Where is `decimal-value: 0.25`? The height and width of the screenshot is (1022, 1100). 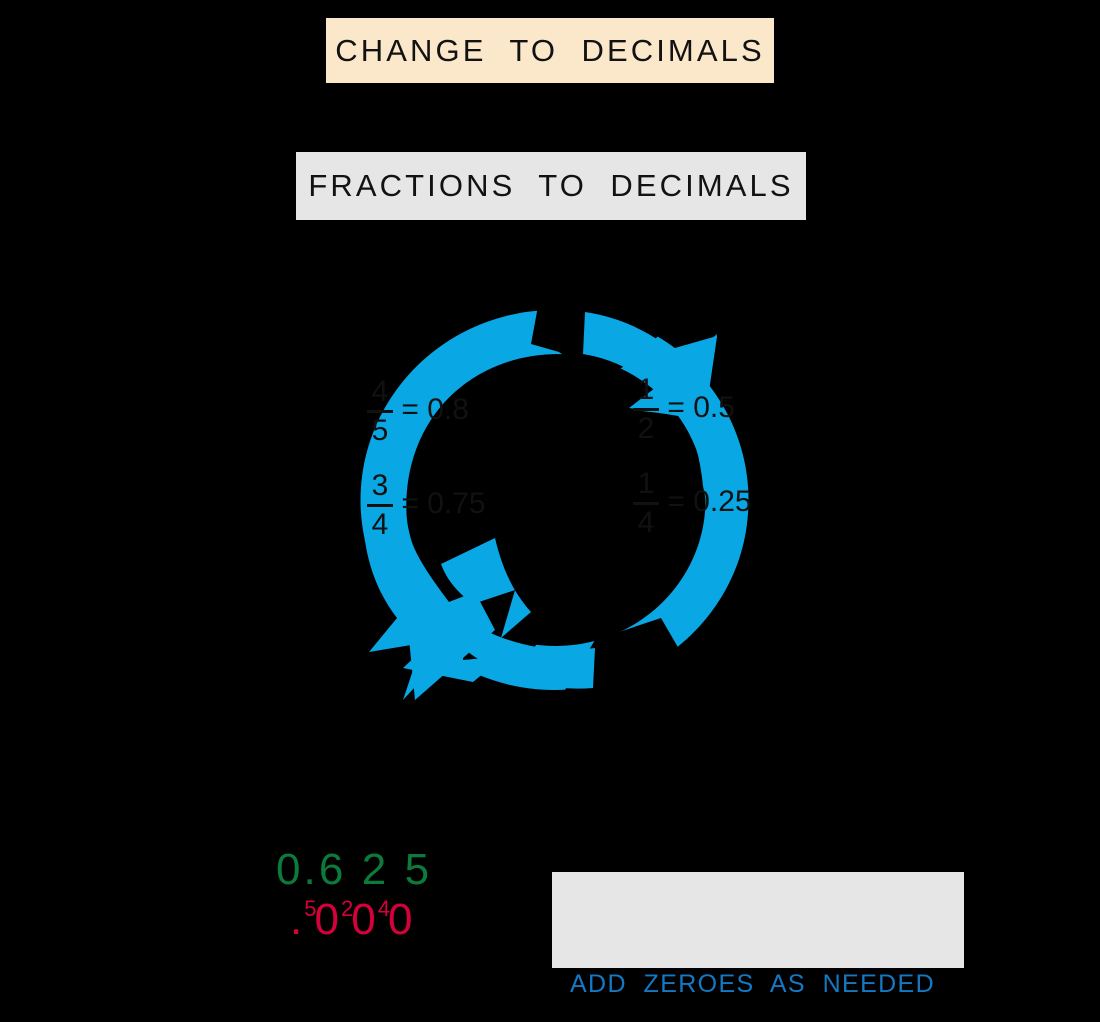
decimal-value: 0.25 is located at coordinates (722, 501).